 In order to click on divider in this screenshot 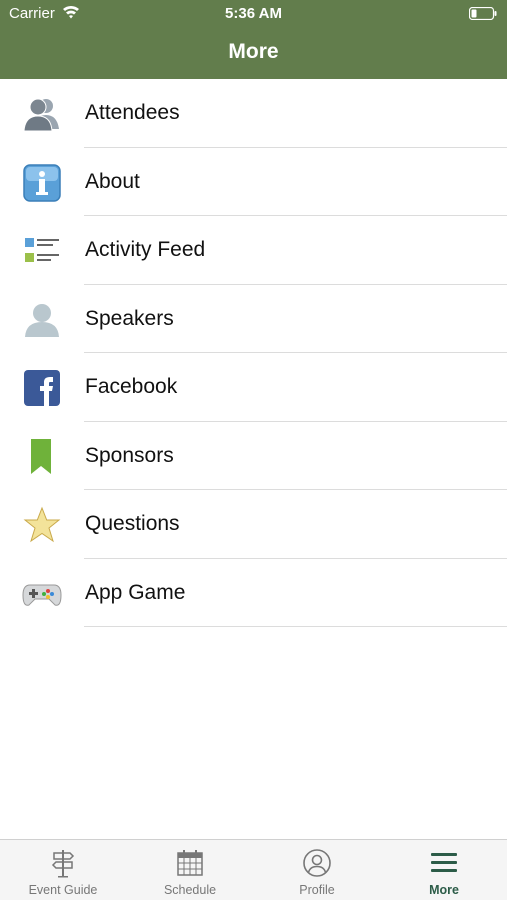, I will do `click(295, 626)`.